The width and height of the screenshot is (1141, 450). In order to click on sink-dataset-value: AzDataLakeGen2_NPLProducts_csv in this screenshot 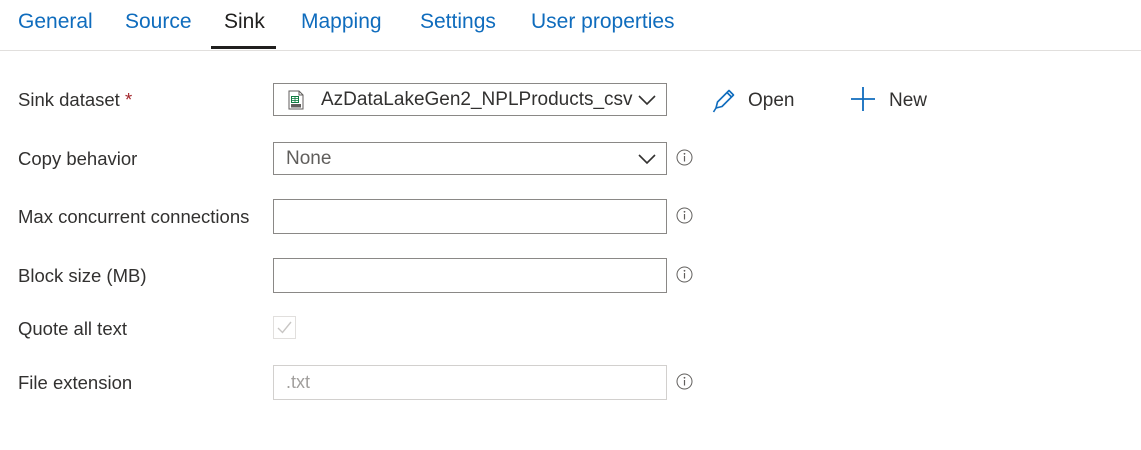, I will do `click(477, 99)`.